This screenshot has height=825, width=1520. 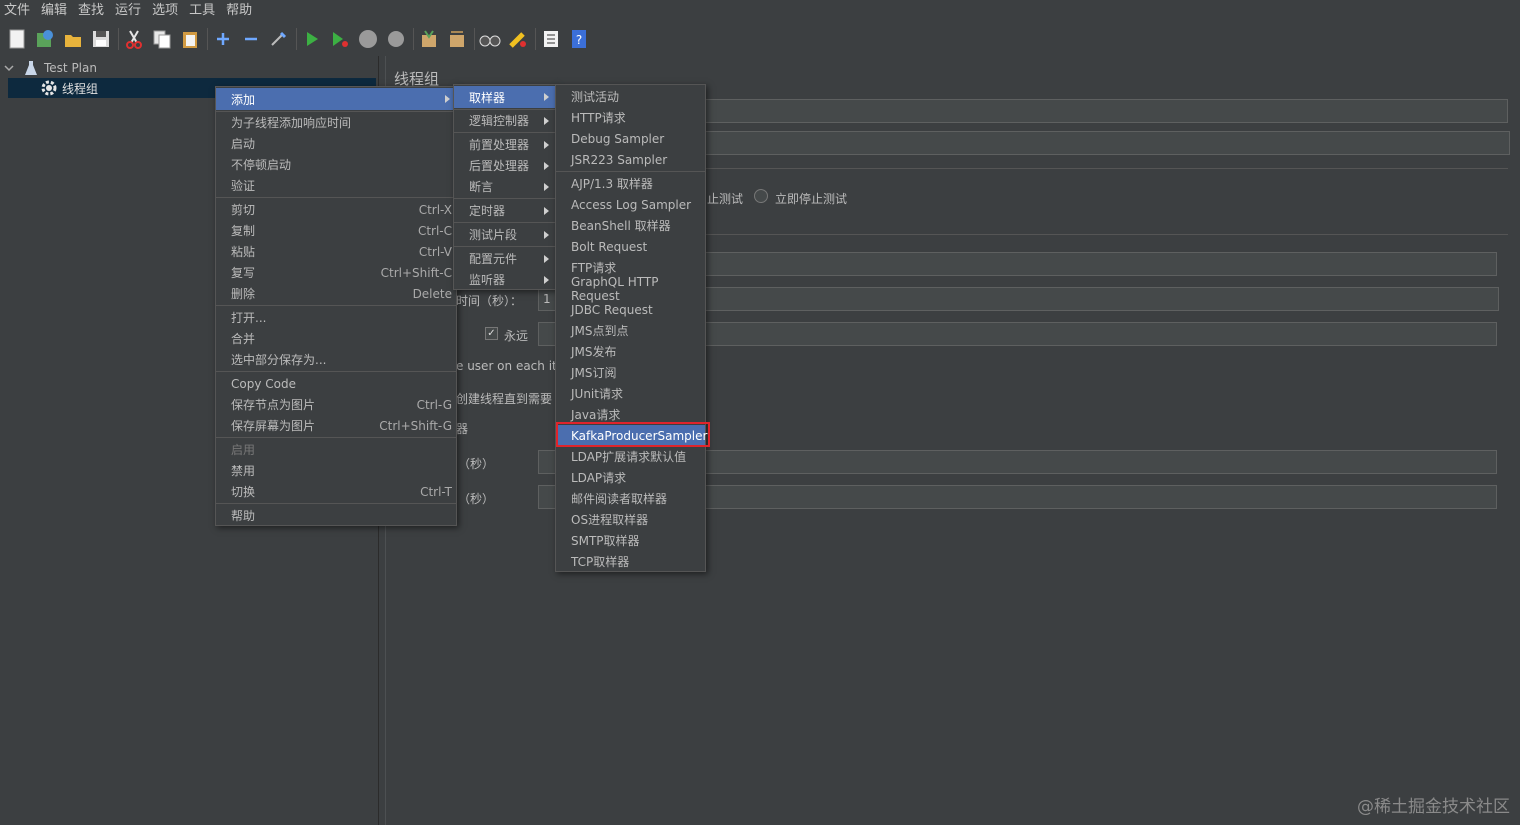 I want to click on menu-item-access-log-sampler: Access Log Sampler, so click(x=630, y=204).